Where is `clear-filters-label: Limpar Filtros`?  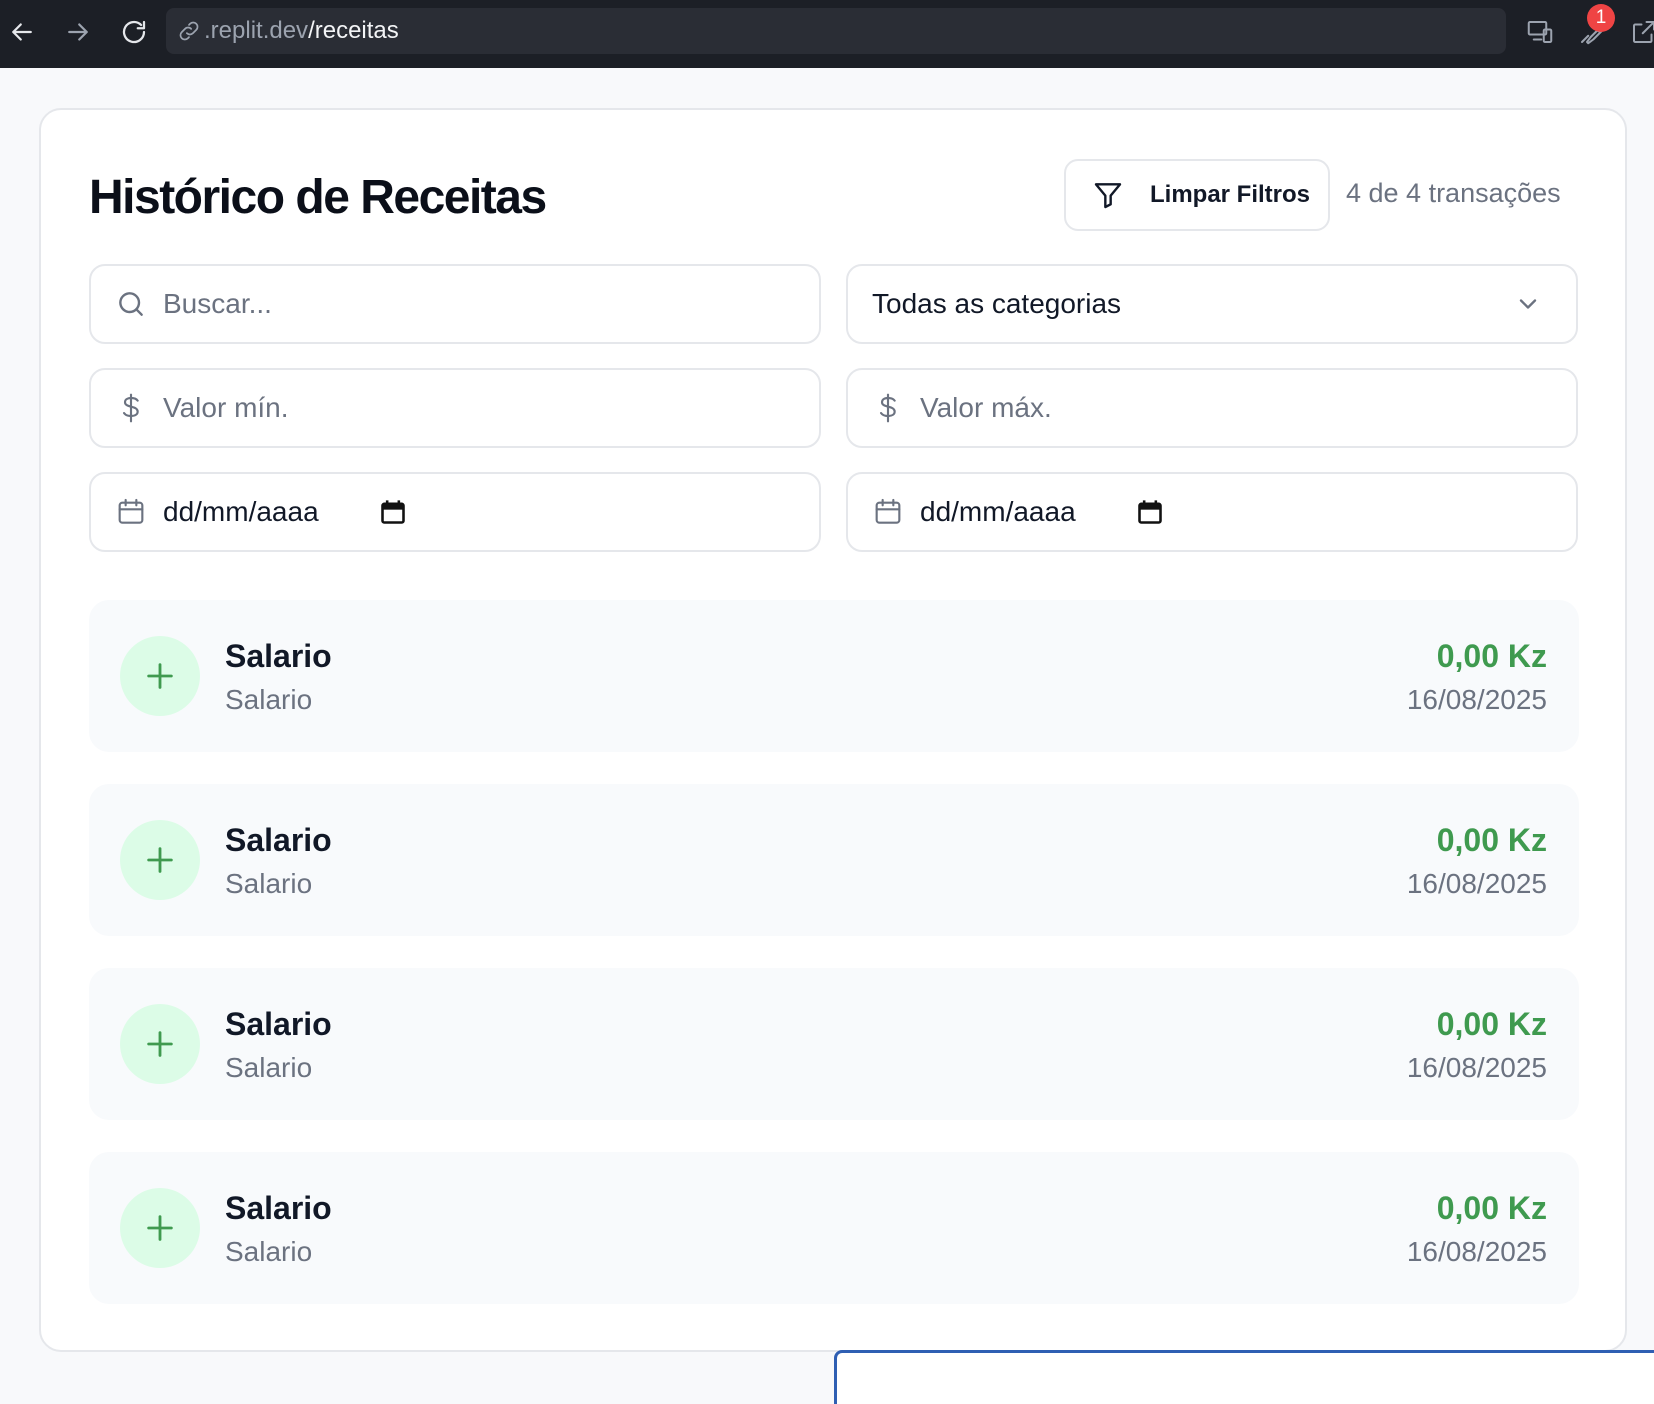 clear-filters-label: Limpar Filtros is located at coordinates (1230, 194).